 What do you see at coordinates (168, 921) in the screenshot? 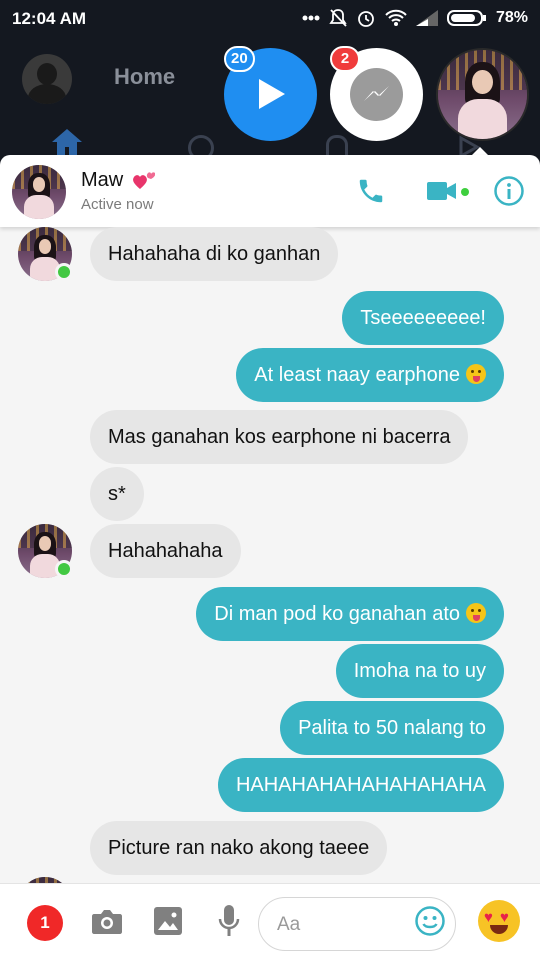
I see `gallery-icon` at bounding box center [168, 921].